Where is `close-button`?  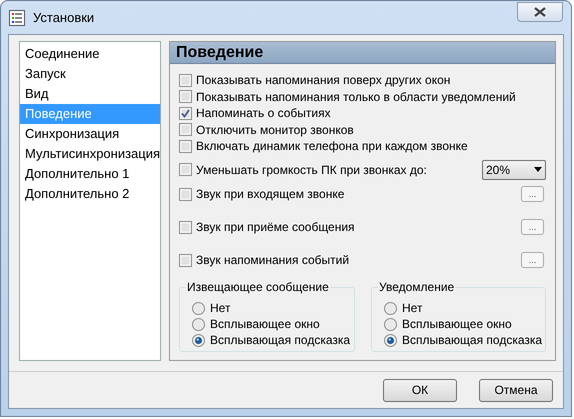
close-button is located at coordinates (540, 12).